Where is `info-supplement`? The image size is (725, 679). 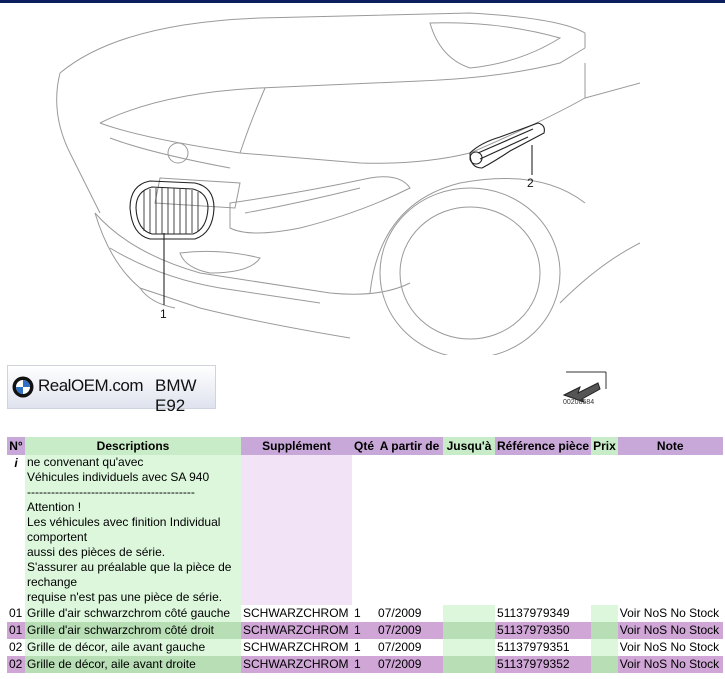
info-supplement is located at coordinates (296, 530).